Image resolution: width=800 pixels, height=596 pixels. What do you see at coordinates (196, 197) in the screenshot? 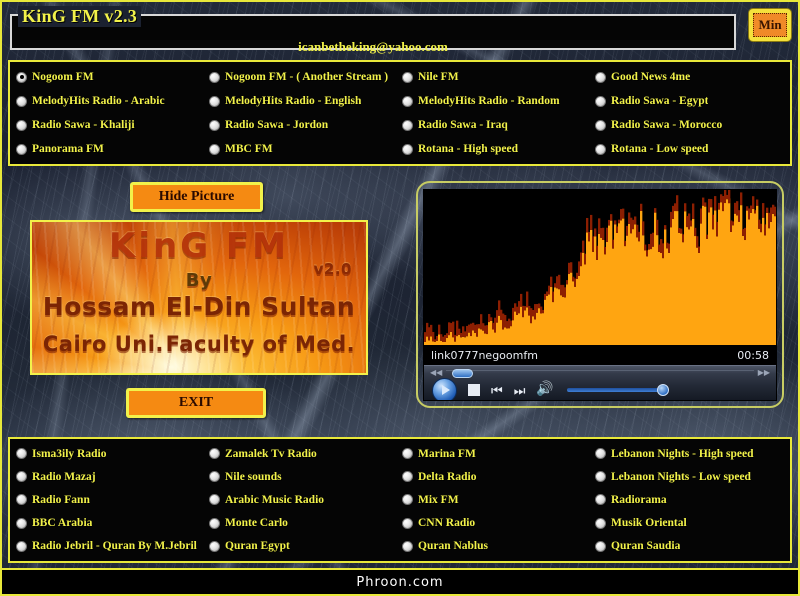
I see `hide-picture-button: Hide Picture` at bounding box center [196, 197].